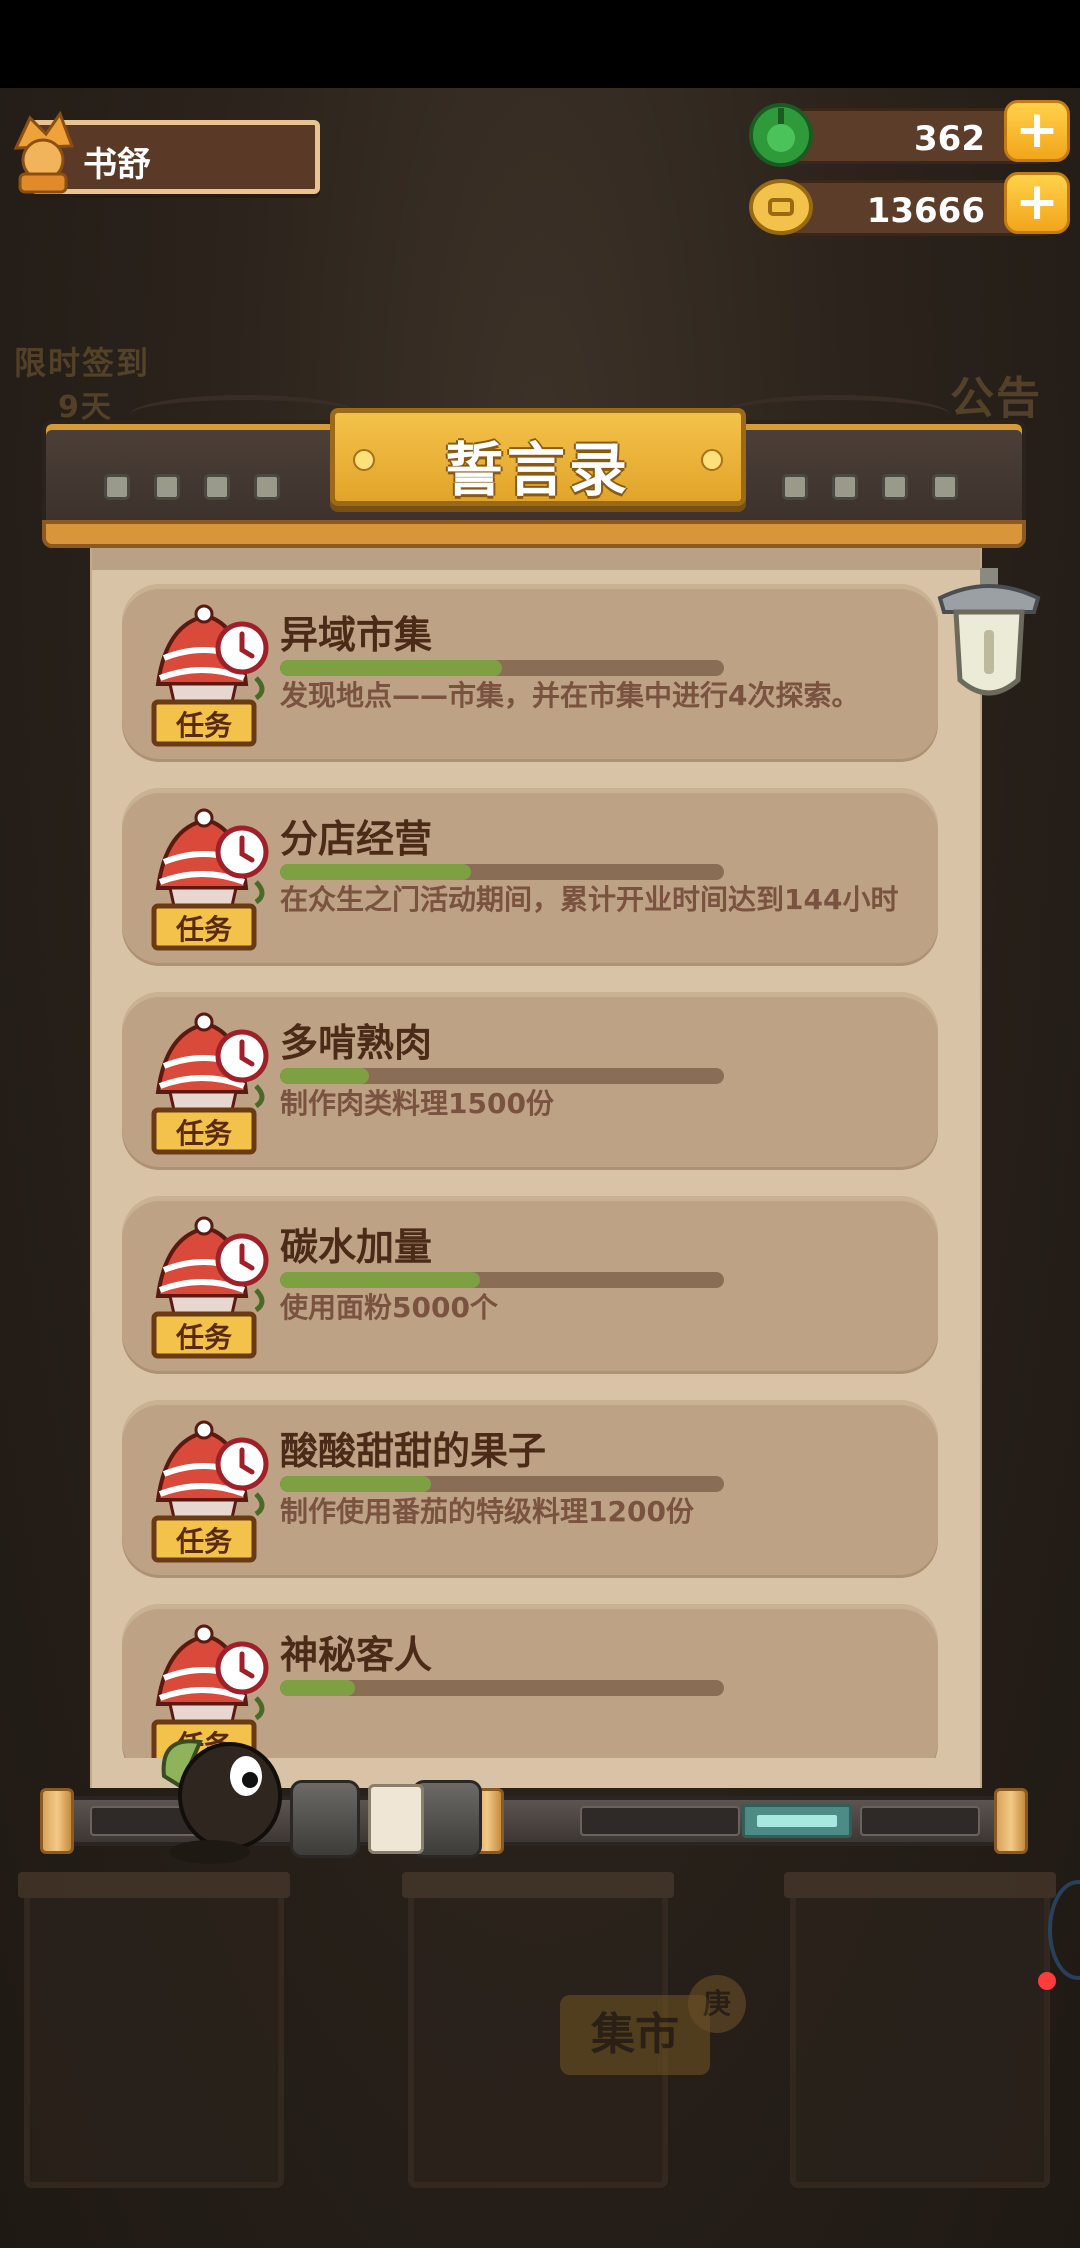  Describe the element at coordinates (534, 534) in the screenshot. I see `header-trim` at that location.